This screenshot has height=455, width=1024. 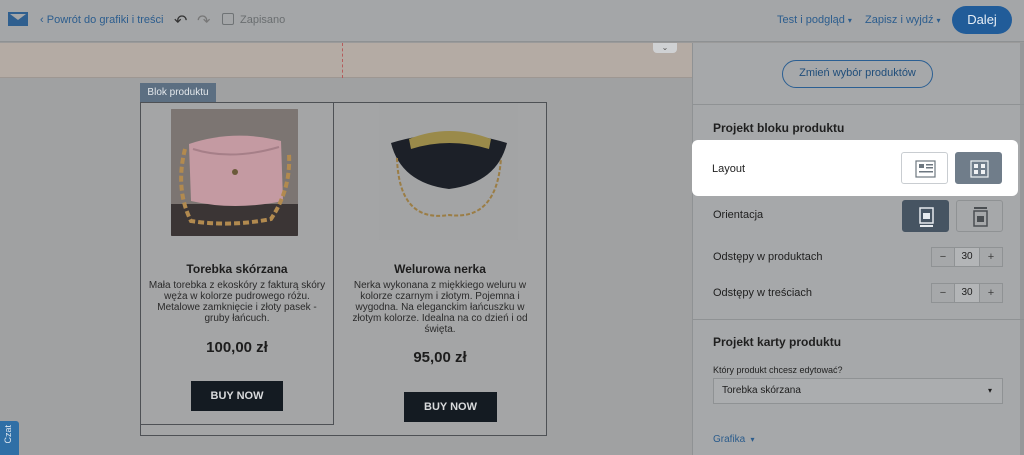 I want to click on selected-product-value: Torebka skórzana, so click(x=761, y=390).